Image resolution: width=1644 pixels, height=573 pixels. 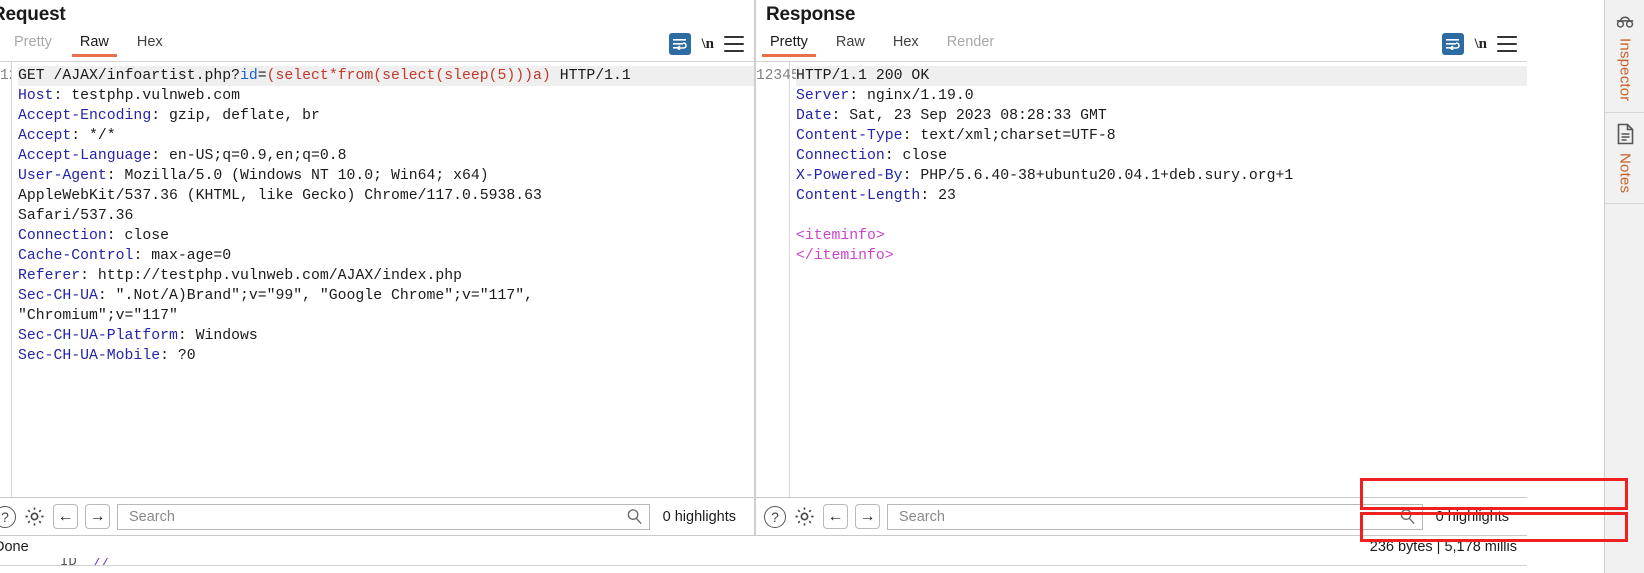 What do you see at coordinates (969, 116) in the screenshot?
I see `code-segment: : Sat, 23 Sep 2023 08:28:33 GMT` at bounding box center [969, 116].